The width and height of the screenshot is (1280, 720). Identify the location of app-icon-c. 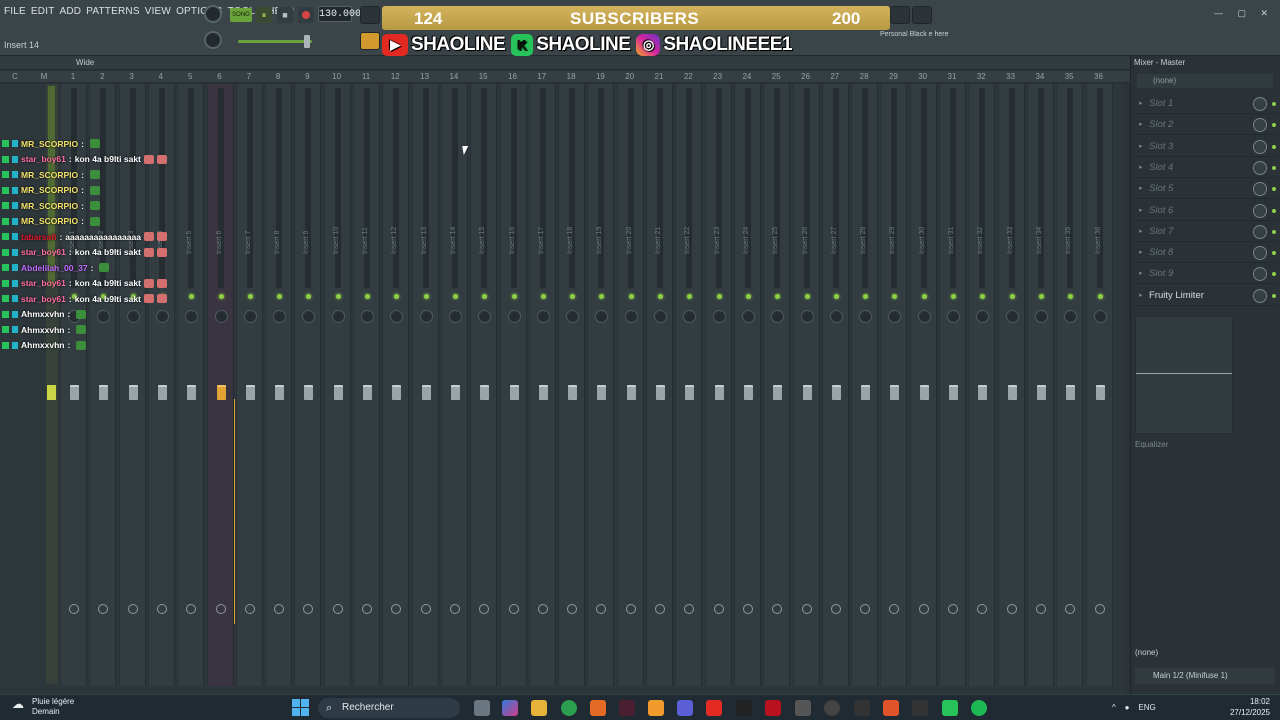
(773, 708).